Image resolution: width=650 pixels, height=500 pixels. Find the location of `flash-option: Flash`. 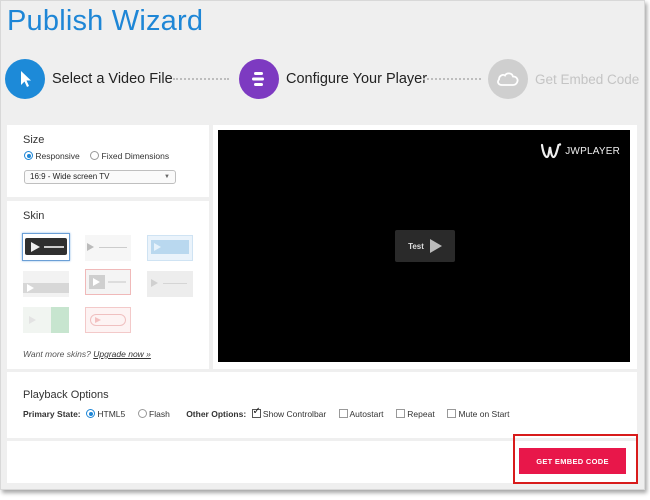

flash-option: Flash is located at coordinates (153, 414).